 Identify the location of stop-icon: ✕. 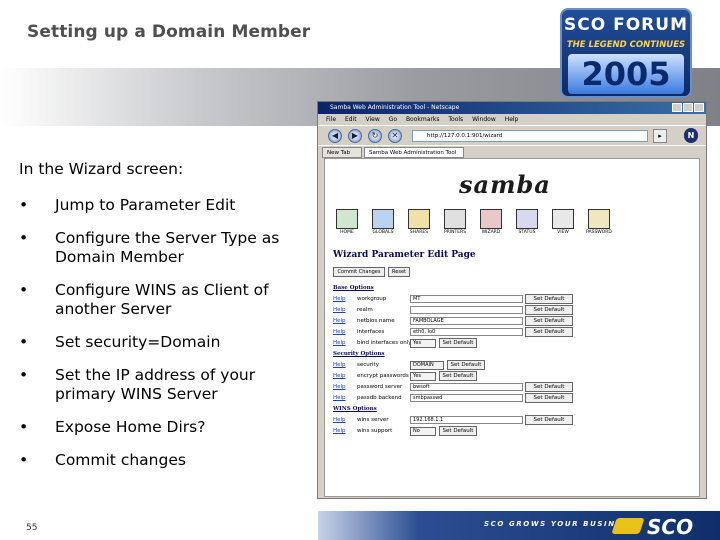
(395, 136).